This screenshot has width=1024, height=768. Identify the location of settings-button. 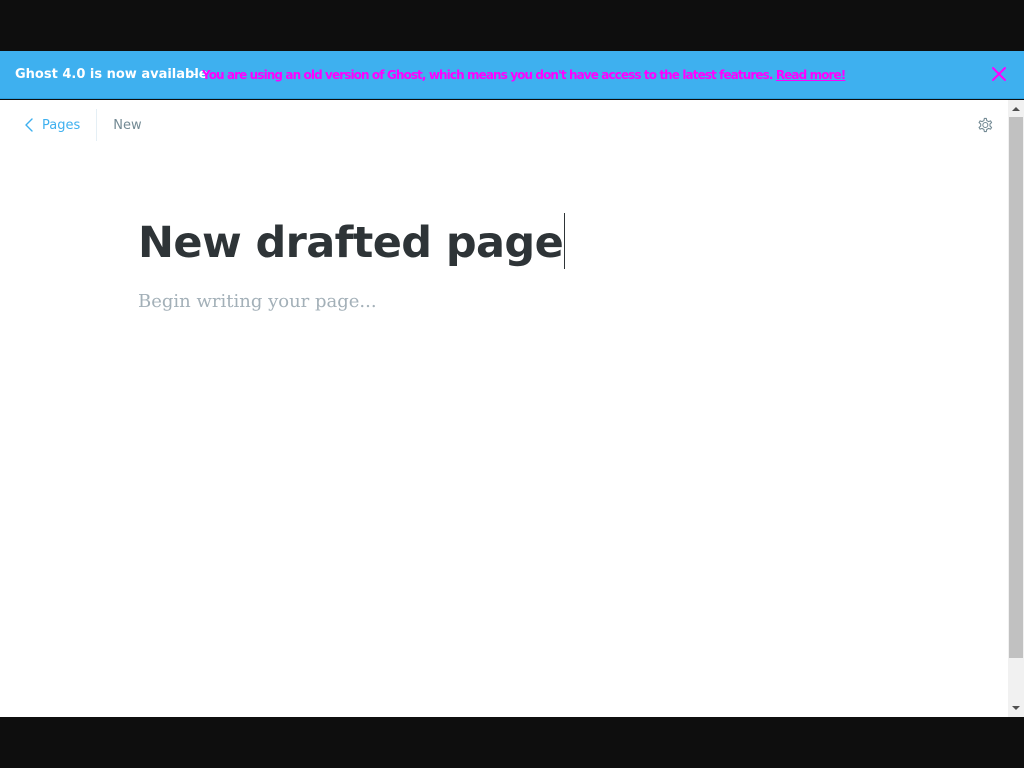
(985, 125).